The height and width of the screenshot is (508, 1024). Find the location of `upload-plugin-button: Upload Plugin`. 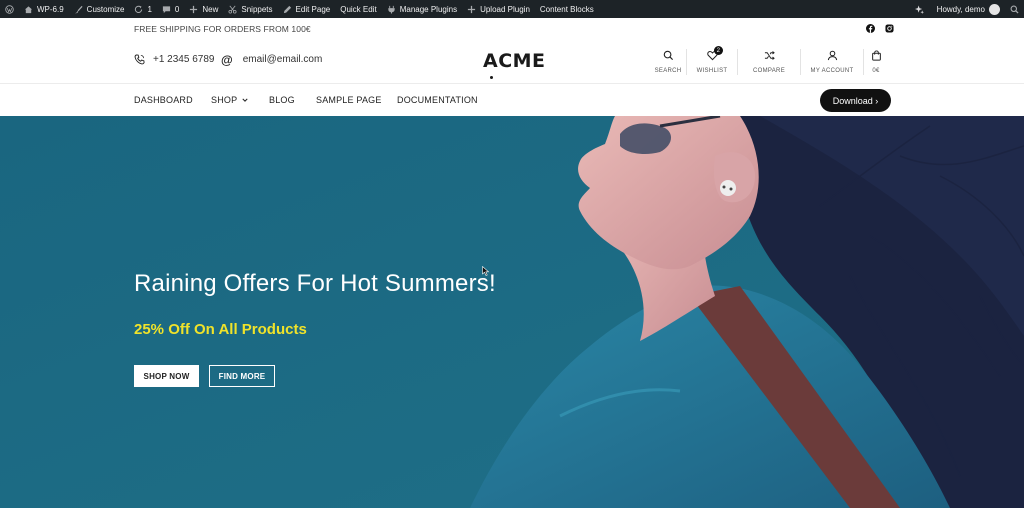

upload-plugin-button: Upload Plugin is located at coordinates (498, 9).